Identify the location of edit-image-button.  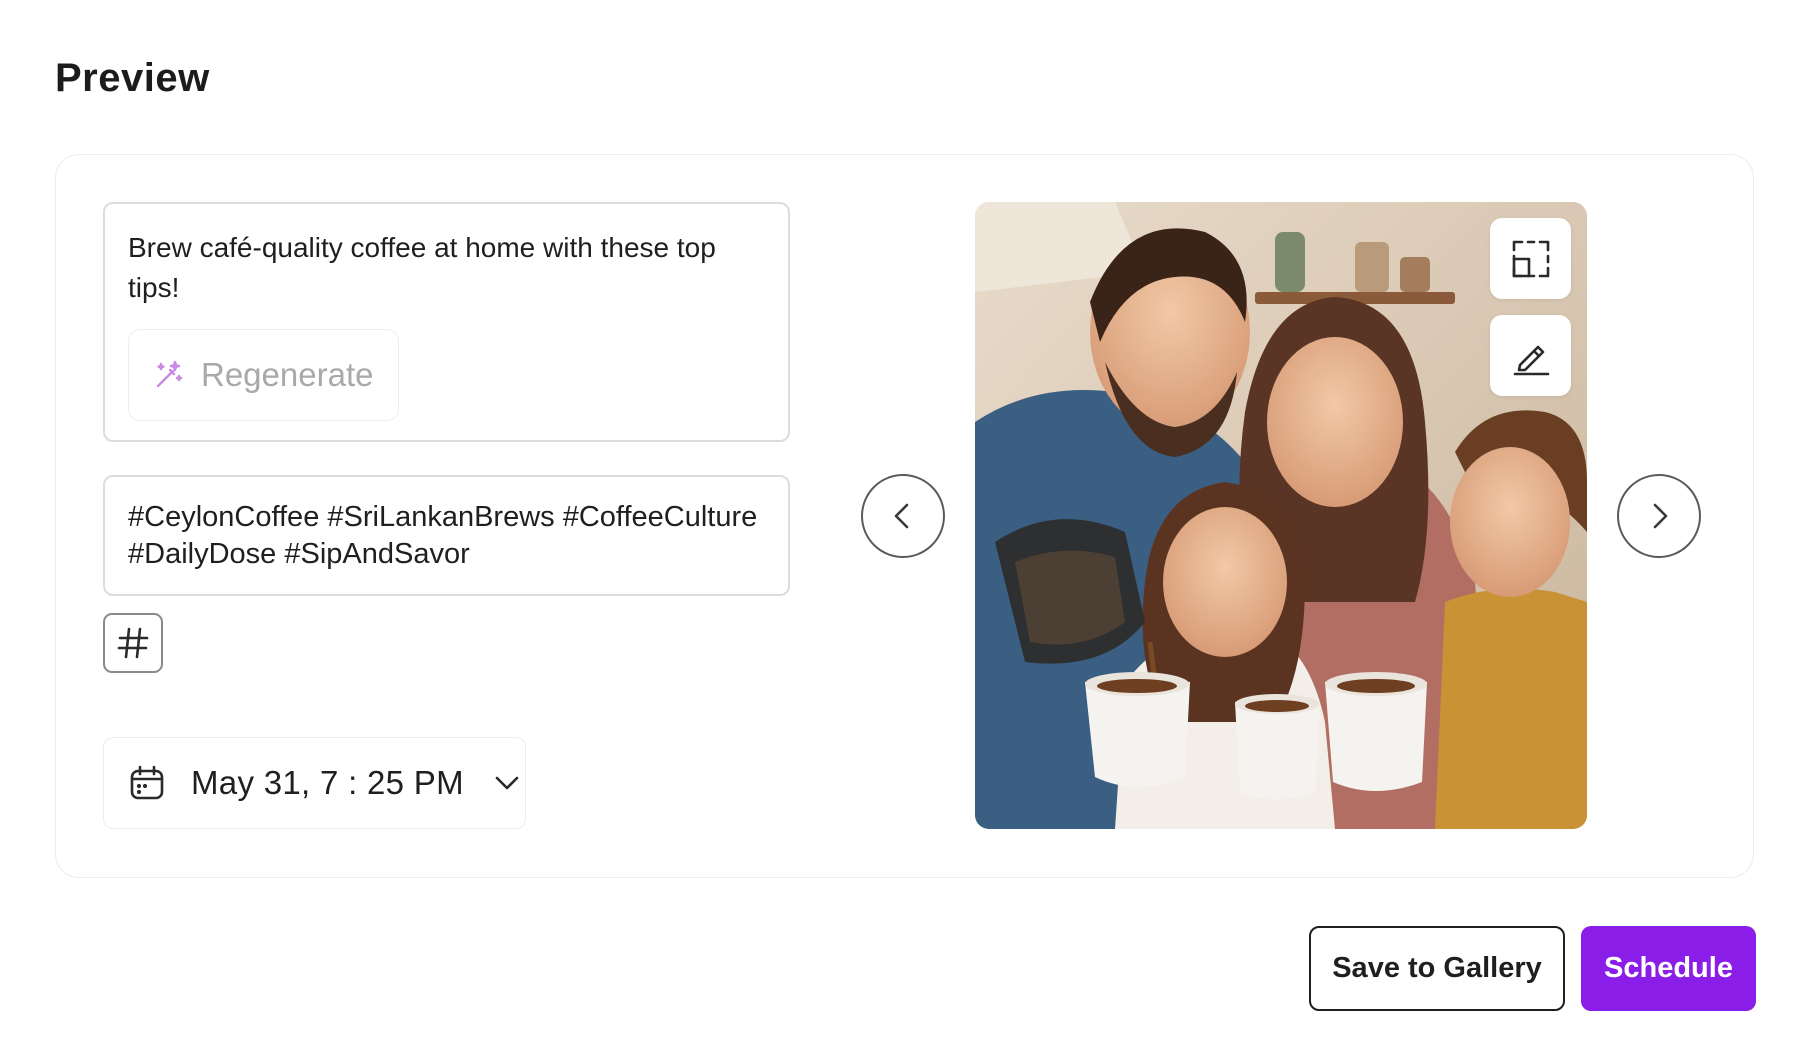
(1530, 355).